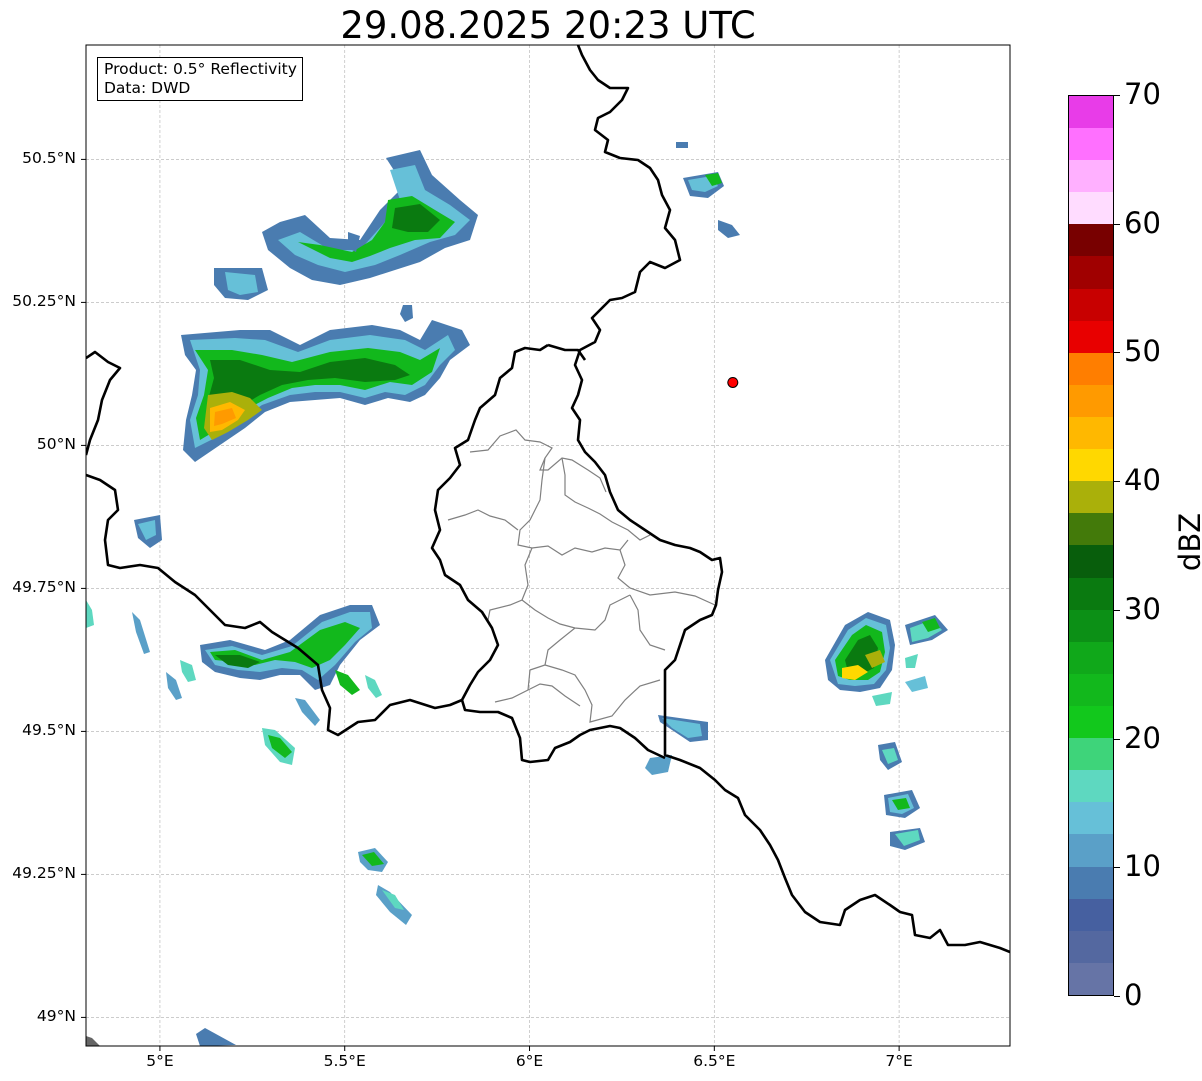 The width and height of the screenshot is (1202, 1081). I want to click on lon-tick-label: 5°E, so click(160, 1061).